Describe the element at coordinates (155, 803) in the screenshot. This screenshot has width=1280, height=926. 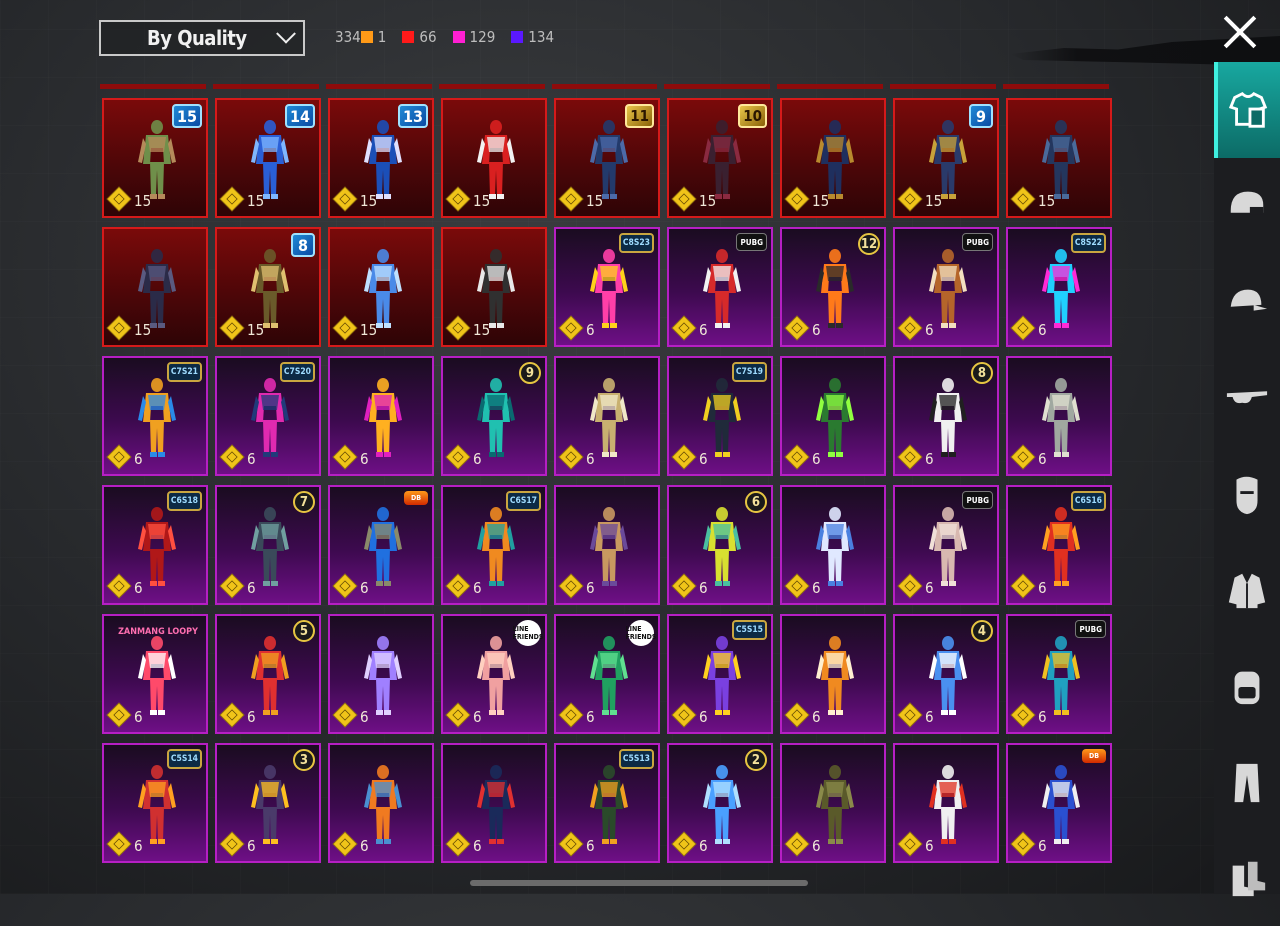
I see `outfit-card: C5S14 6` at that location.